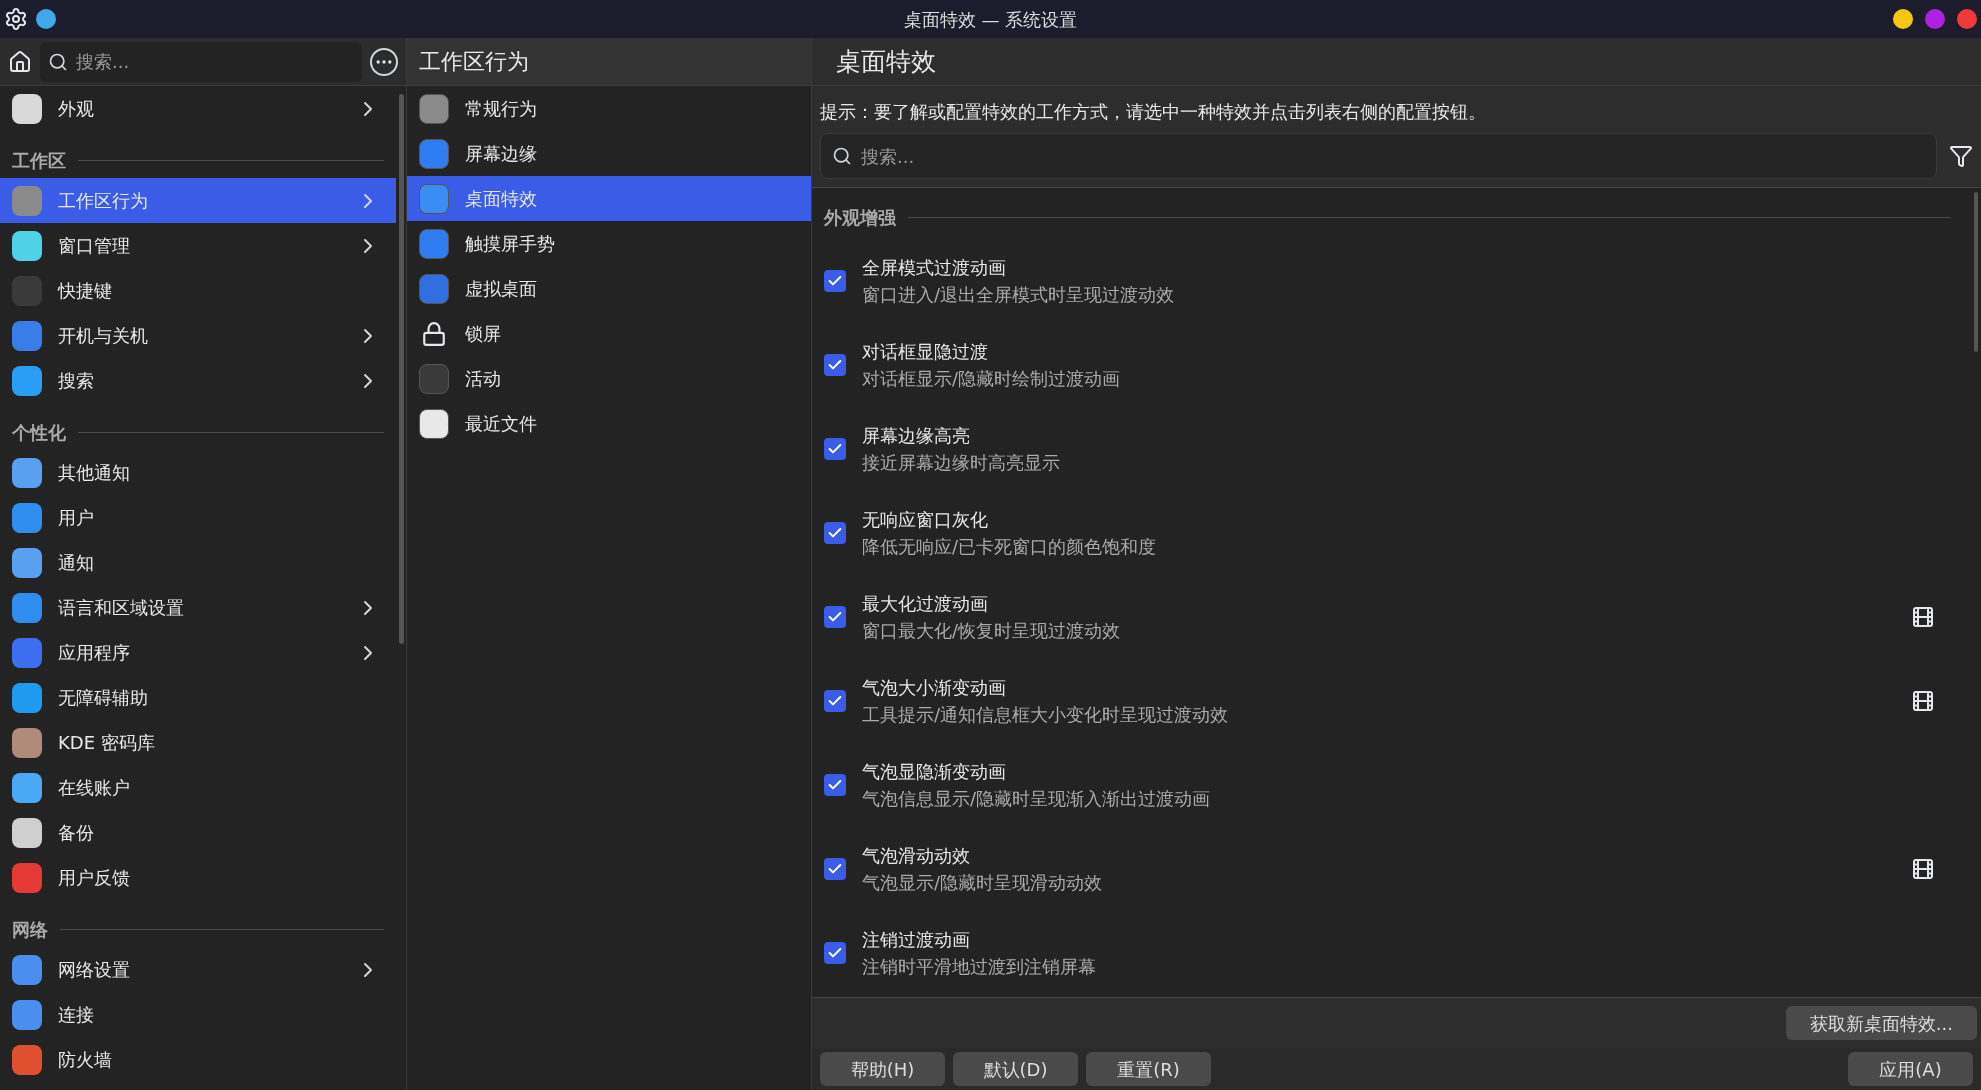 The width and height of the screenshot is (1981, 1090). Describe the element at coordinates (882, 1069) in the screenshot. I see `dialog-button: 帮助(H)` at that location.